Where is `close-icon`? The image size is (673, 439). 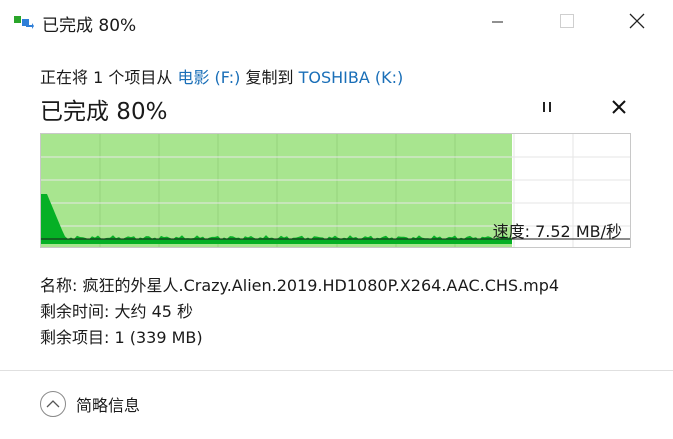 close-icon is located at coordinates (637, 23).